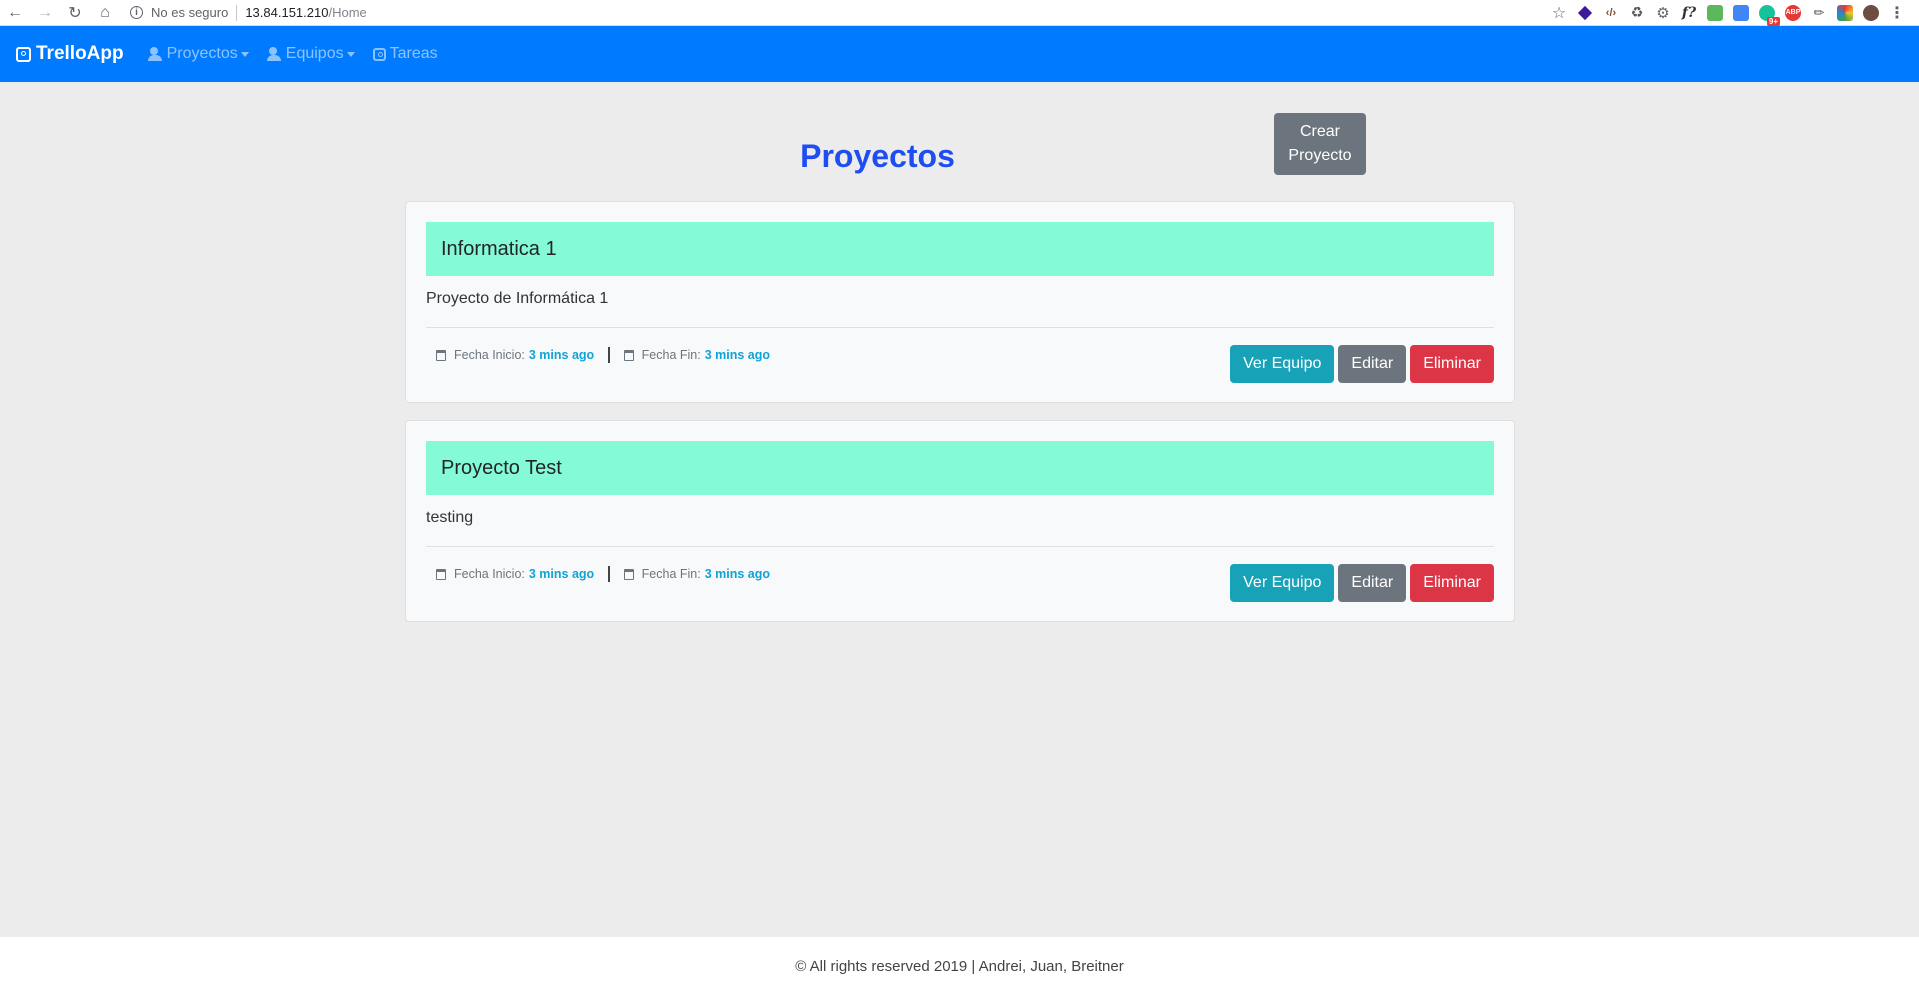 The width and height of the screenshot is (1919, 995). Describe the element at coordinates (347, 12) in the screenshot. I see `url-path: /Home` at that location.